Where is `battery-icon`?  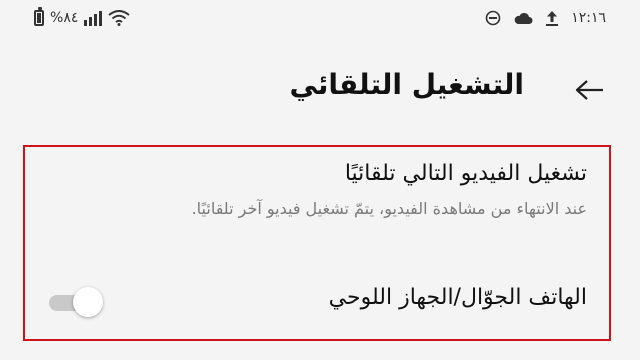
battery-icon is located at coordinates (39, 16).